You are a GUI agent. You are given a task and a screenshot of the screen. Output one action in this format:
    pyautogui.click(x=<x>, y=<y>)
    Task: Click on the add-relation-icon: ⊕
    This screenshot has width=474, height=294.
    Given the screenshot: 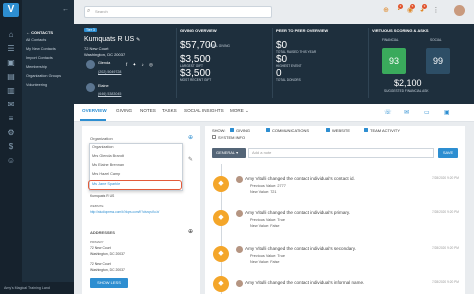 What is the action you would take?
    pyautogui.click(x=190, y=137)
    